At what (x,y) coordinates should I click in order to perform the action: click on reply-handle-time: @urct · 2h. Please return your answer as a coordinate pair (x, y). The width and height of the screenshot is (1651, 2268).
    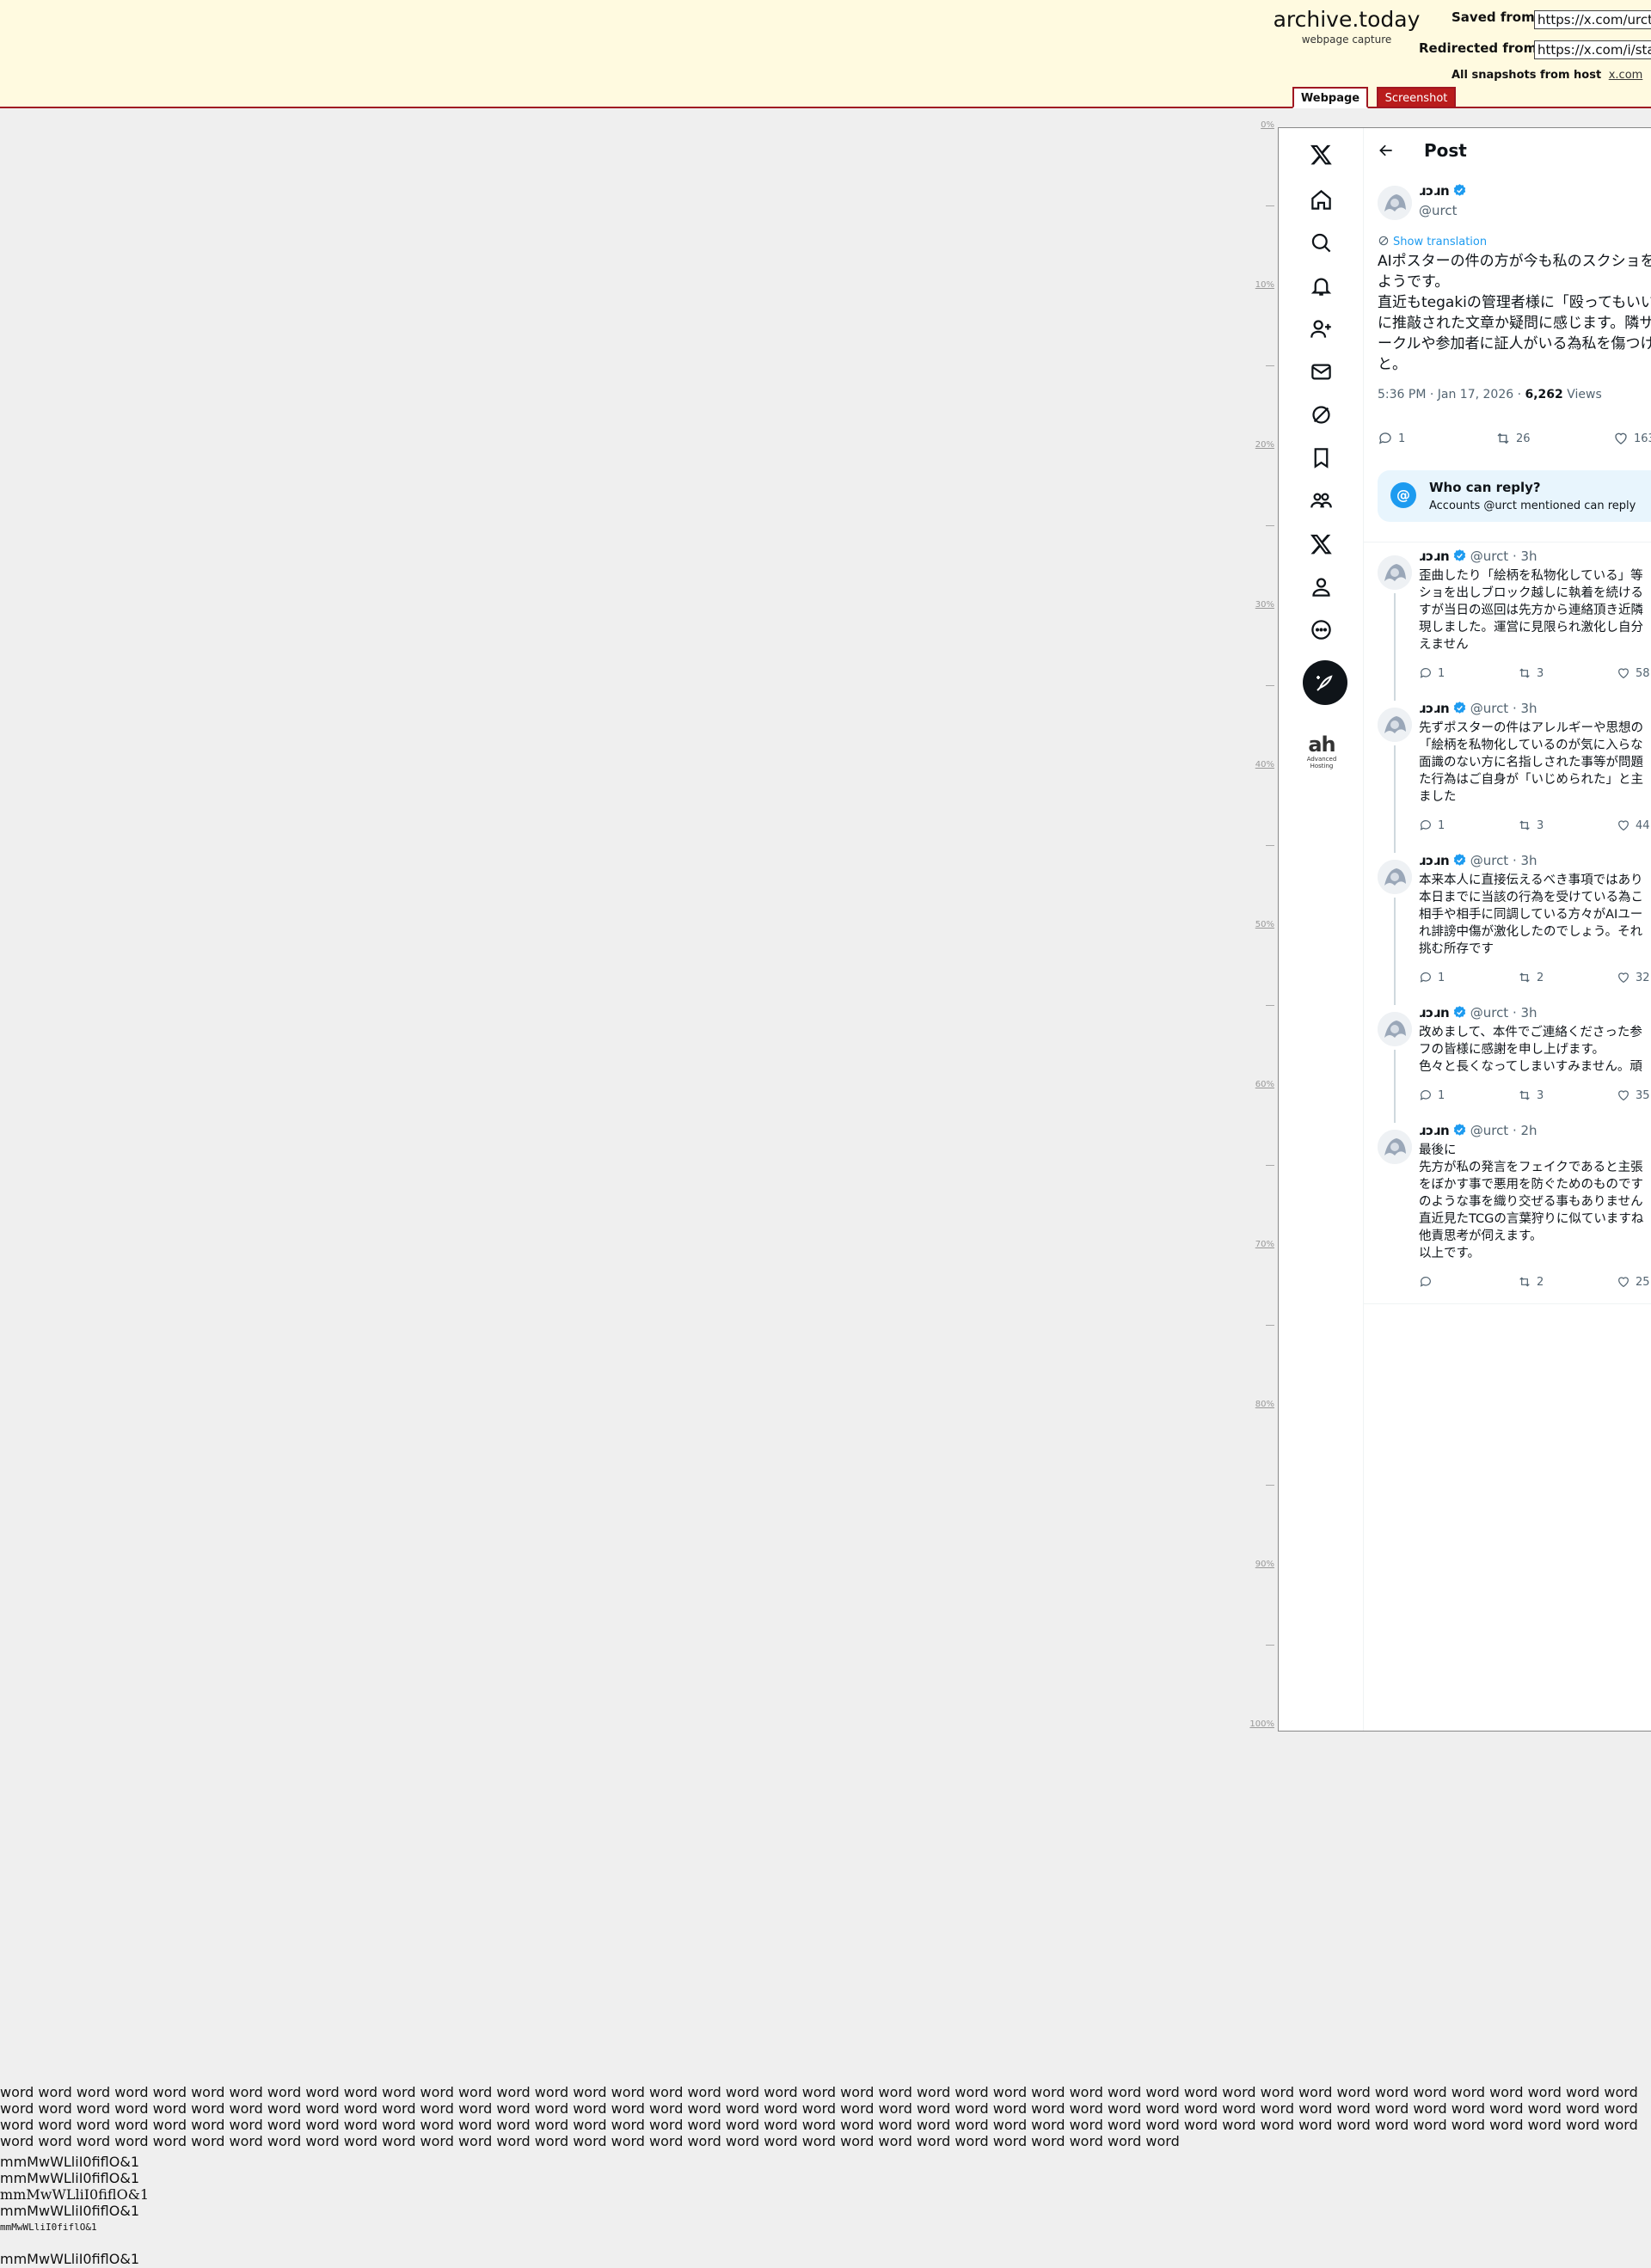
    Looking at the image, I should click on (1503, 1130).